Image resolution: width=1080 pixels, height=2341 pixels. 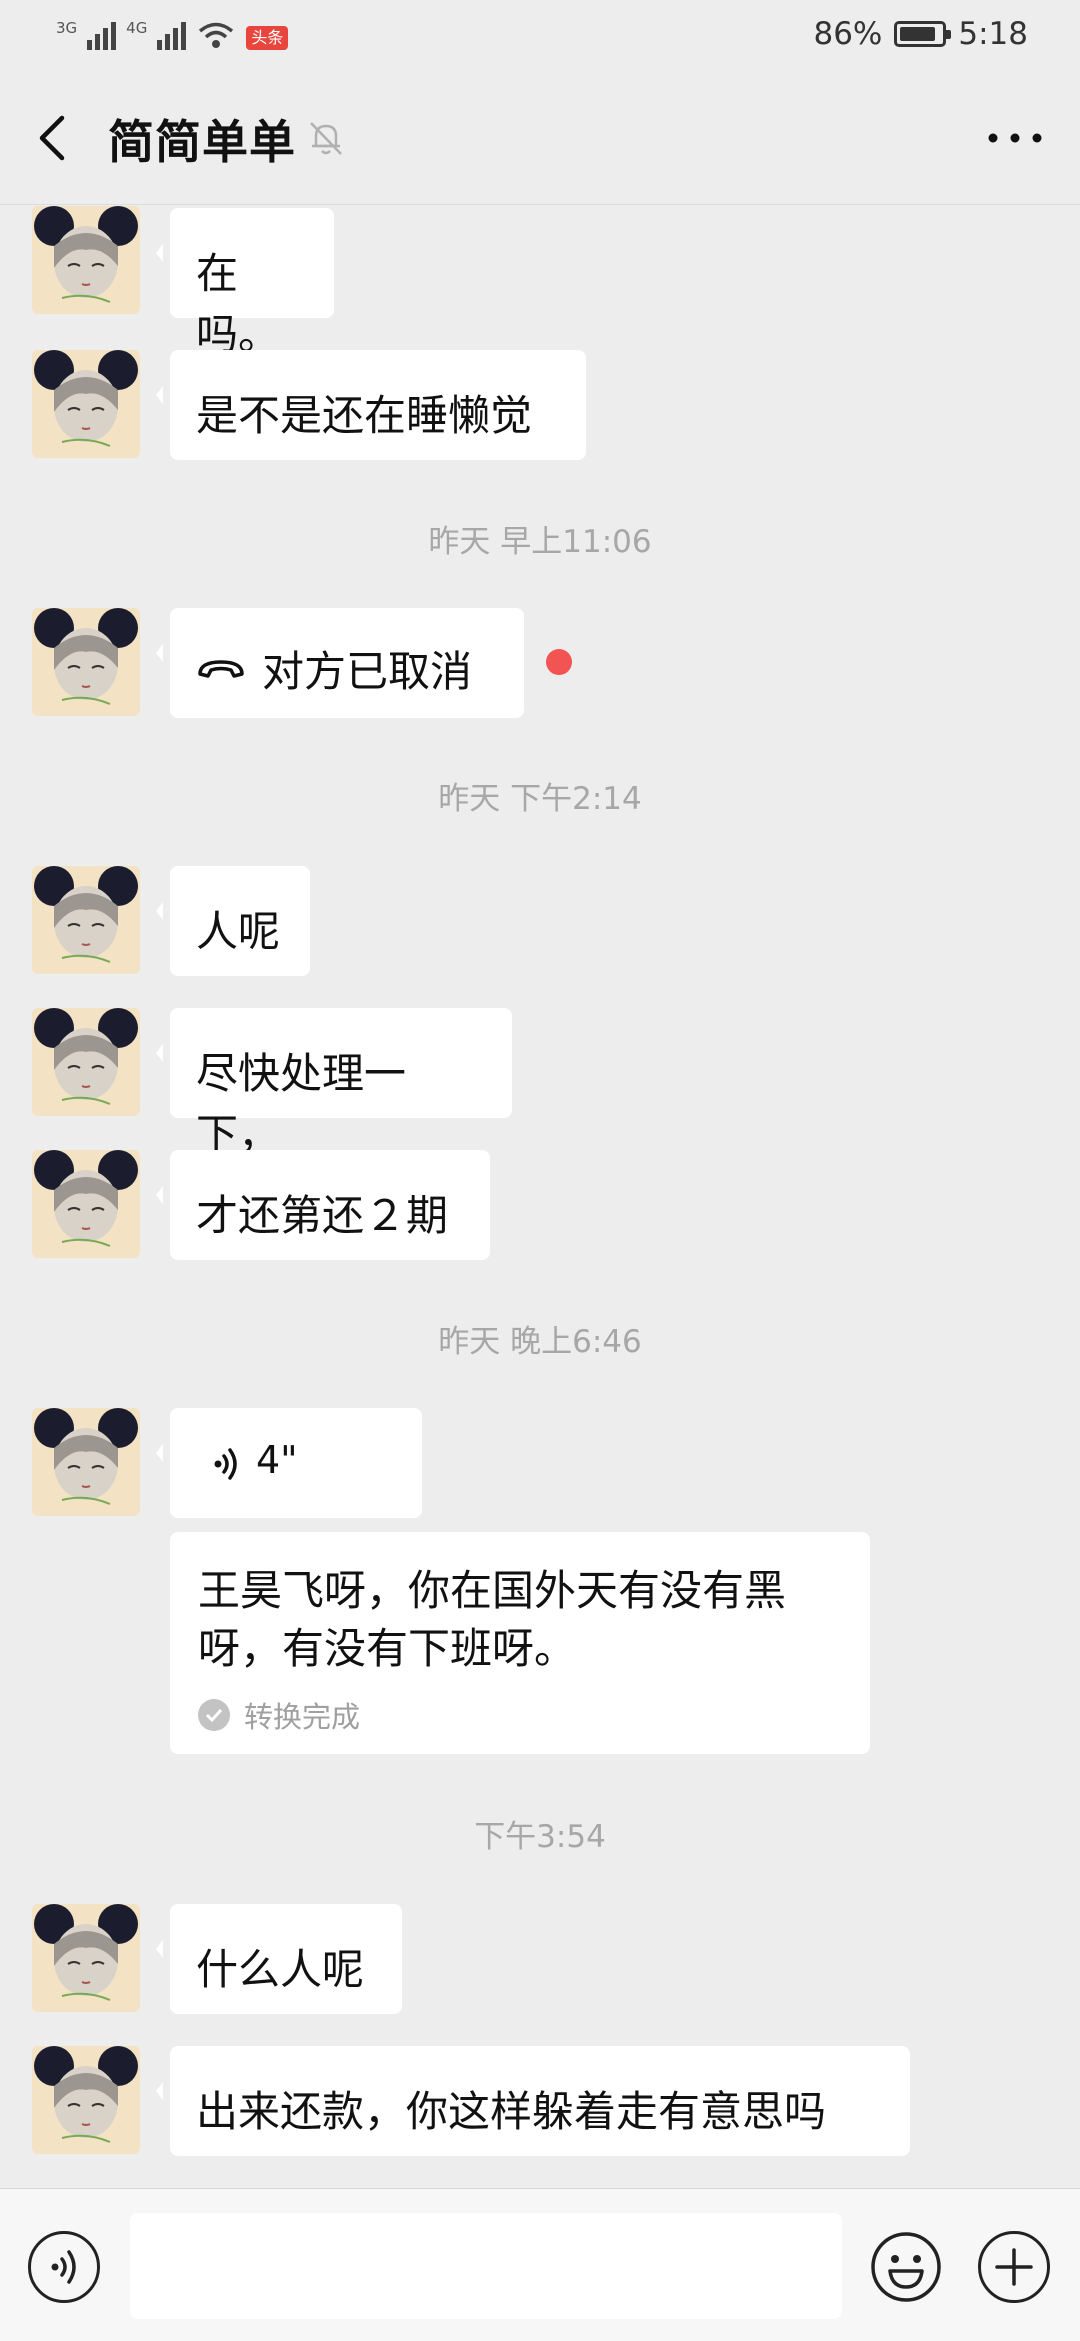 I want to click on transcript-text: 王昊飞呀，你在国外天有没有黑呀，有没有下班呀。, so click(x=492, y=1619).